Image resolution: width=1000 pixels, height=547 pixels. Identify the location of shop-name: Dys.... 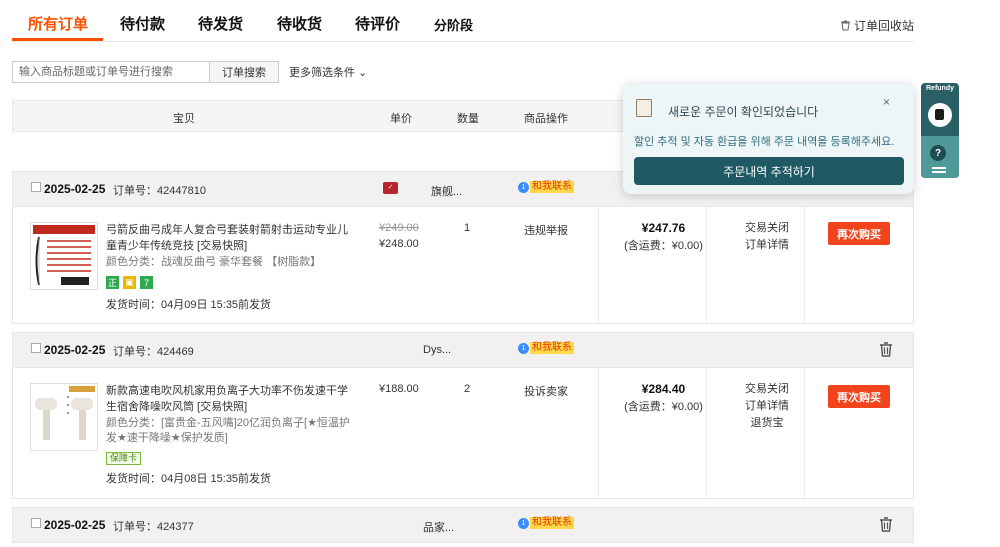
(437, 350).